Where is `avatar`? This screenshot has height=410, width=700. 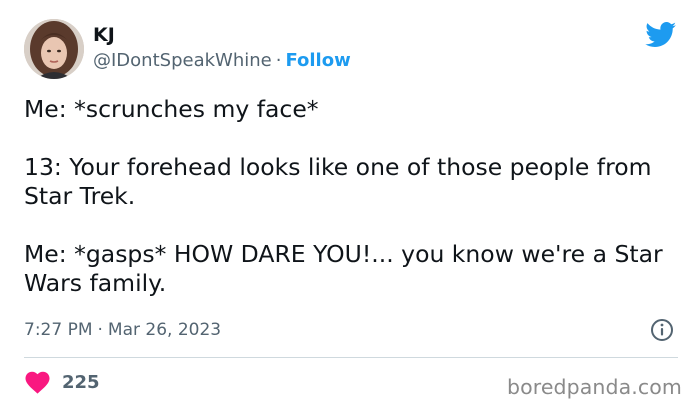
avatar is located at coordinates (54, 49).